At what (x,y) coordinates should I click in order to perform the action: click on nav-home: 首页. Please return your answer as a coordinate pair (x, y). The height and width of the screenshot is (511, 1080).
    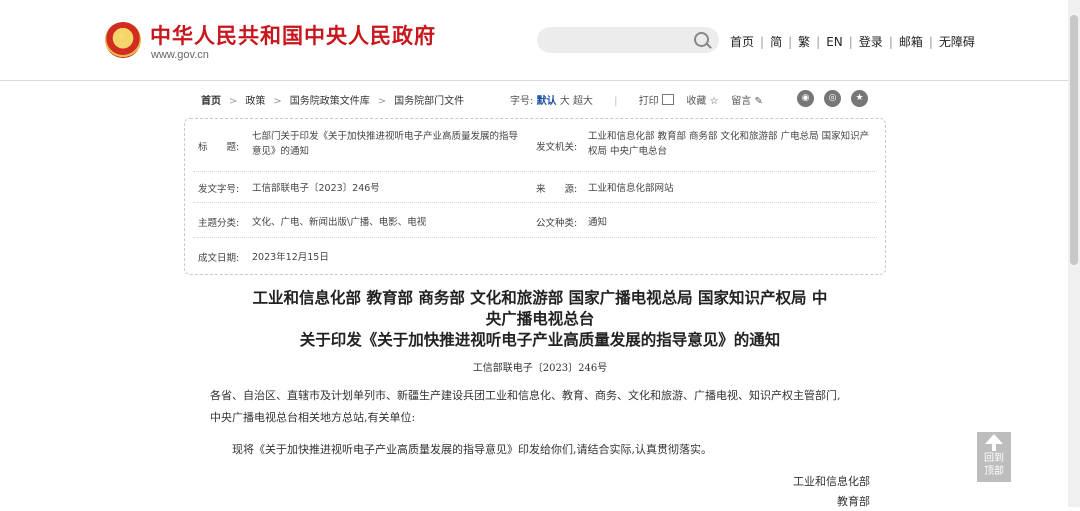
    Looking at the image, I should click on (742, 42).